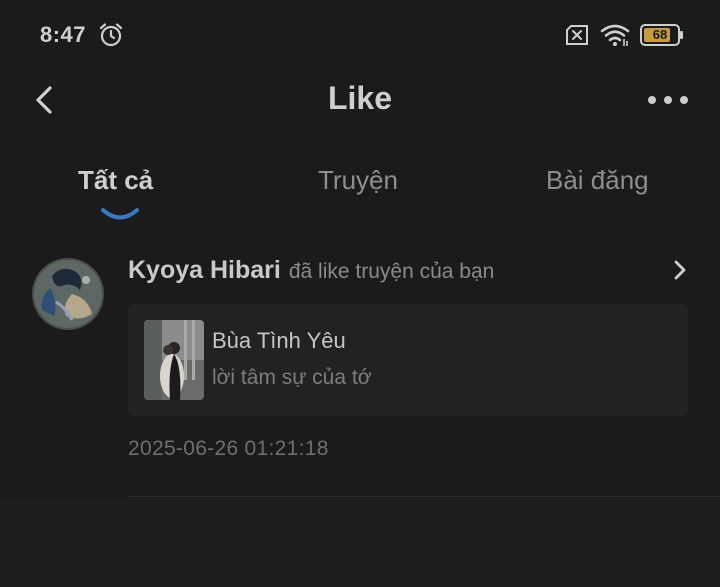  I want to click on story-subtitle: lời tâm sự của tớ, so click(292, 377).